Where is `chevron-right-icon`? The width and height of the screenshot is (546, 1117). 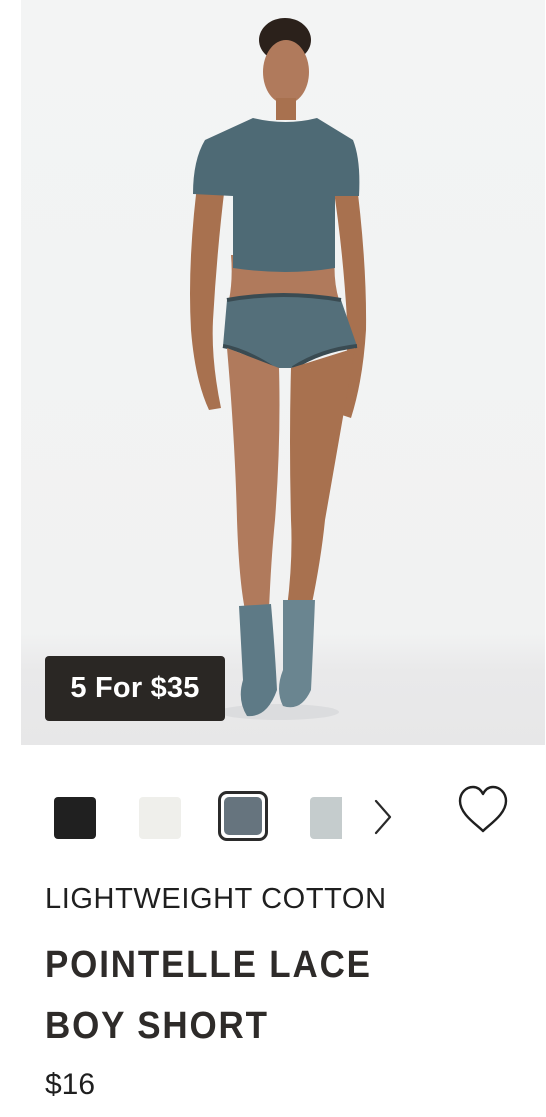
chevron-right-icon is located at coordinates (383, 817).